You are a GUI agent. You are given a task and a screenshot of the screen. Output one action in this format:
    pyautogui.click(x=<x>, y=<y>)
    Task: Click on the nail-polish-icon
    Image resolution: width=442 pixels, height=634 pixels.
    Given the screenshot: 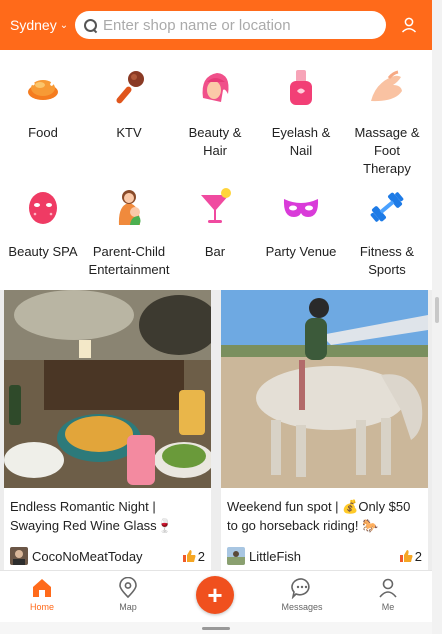 What is the action you would take?
    pyautogui.click(x=301, y=87)
    